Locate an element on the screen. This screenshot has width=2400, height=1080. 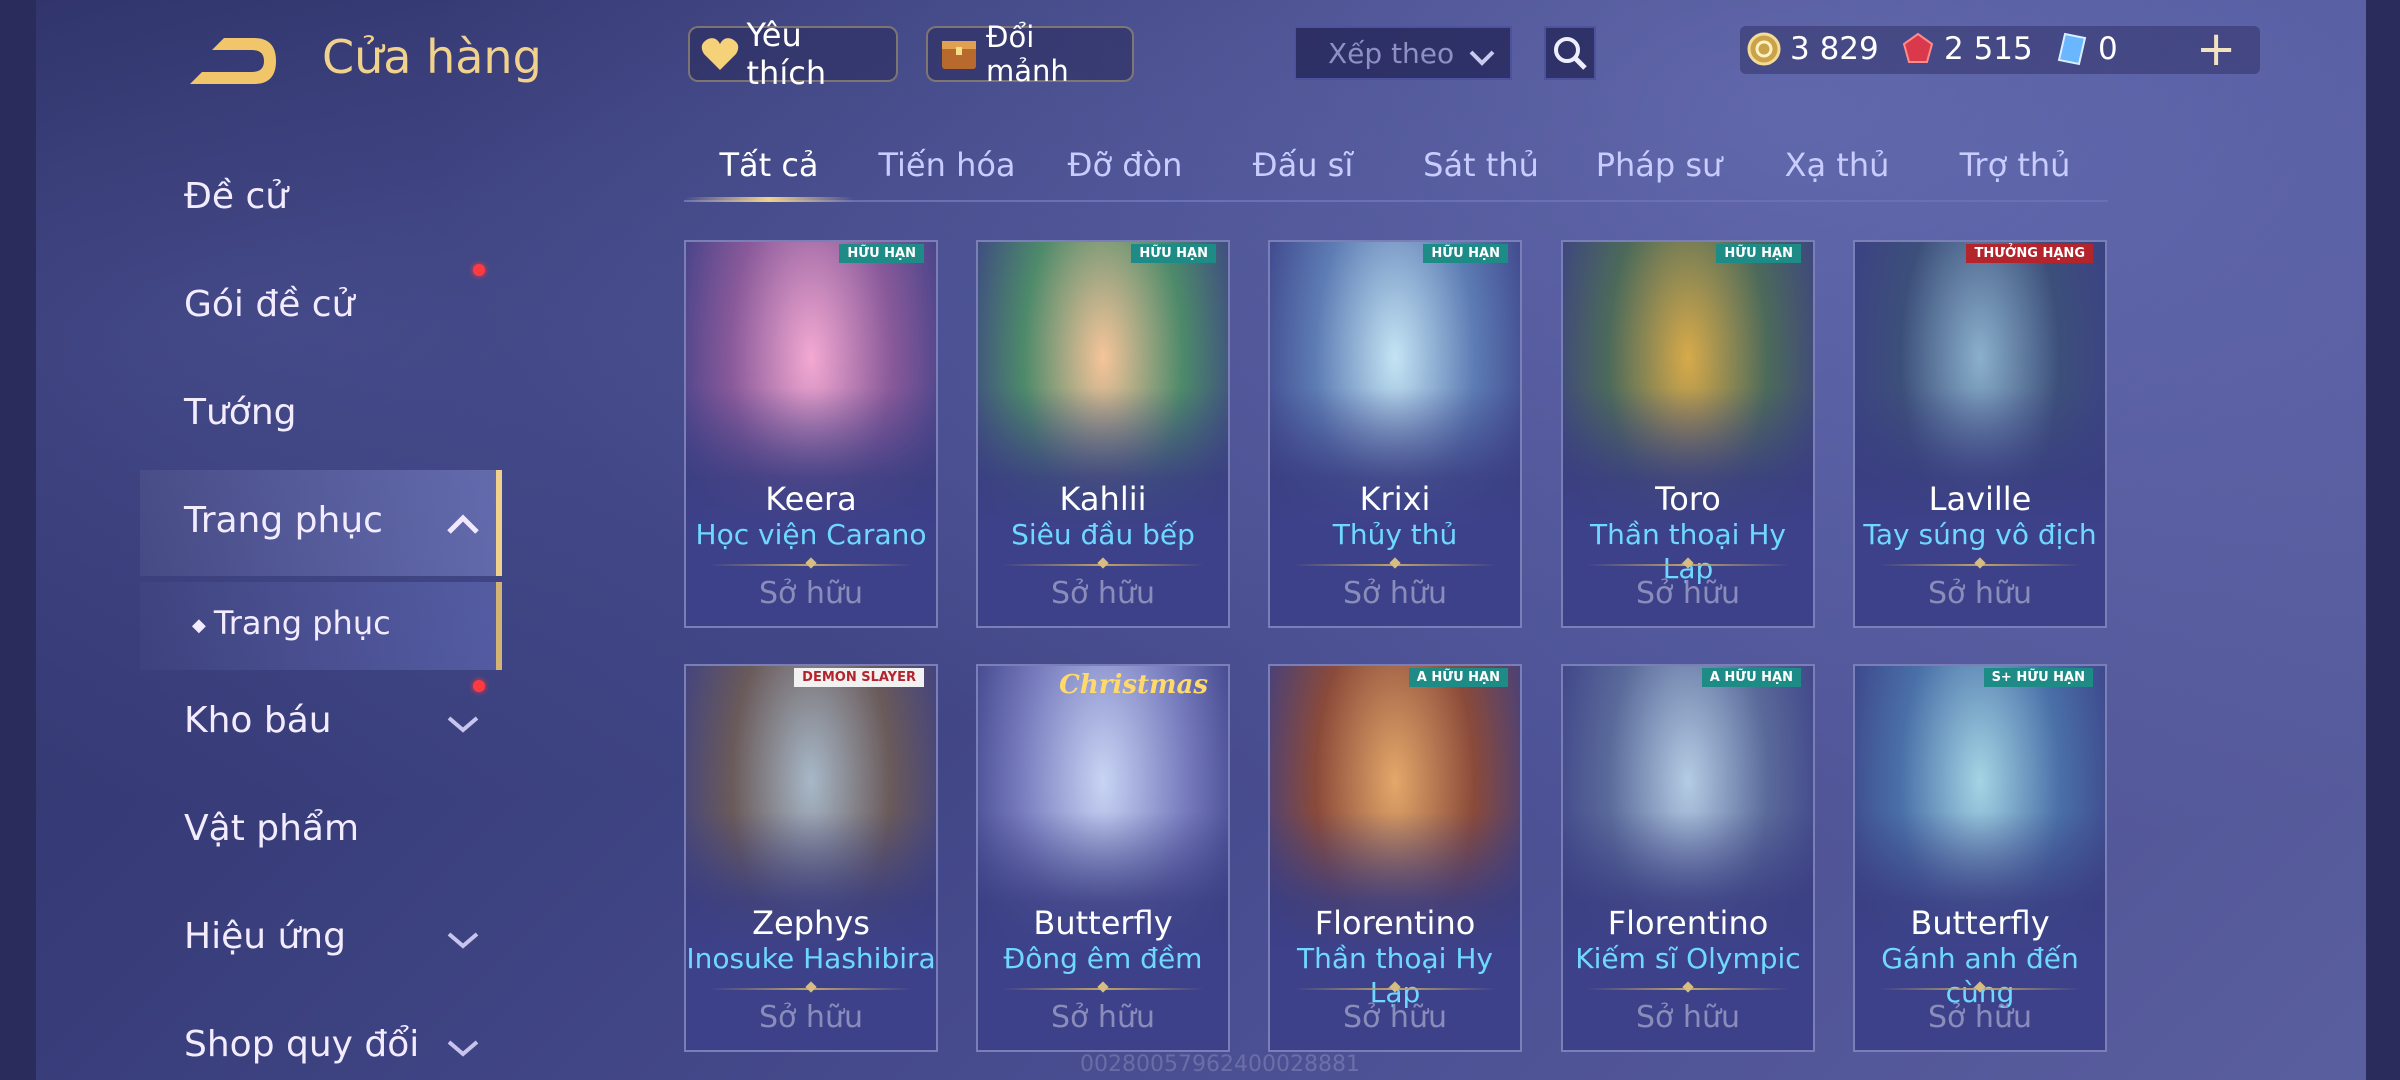
add-currency-button: + is located at coordinates (2216, 49).